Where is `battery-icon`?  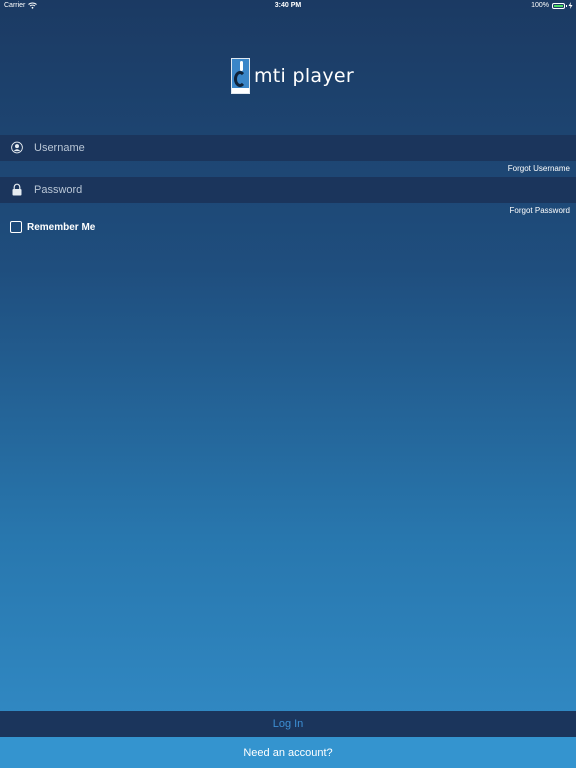 battery-icon is located at coordinates (559, 5).